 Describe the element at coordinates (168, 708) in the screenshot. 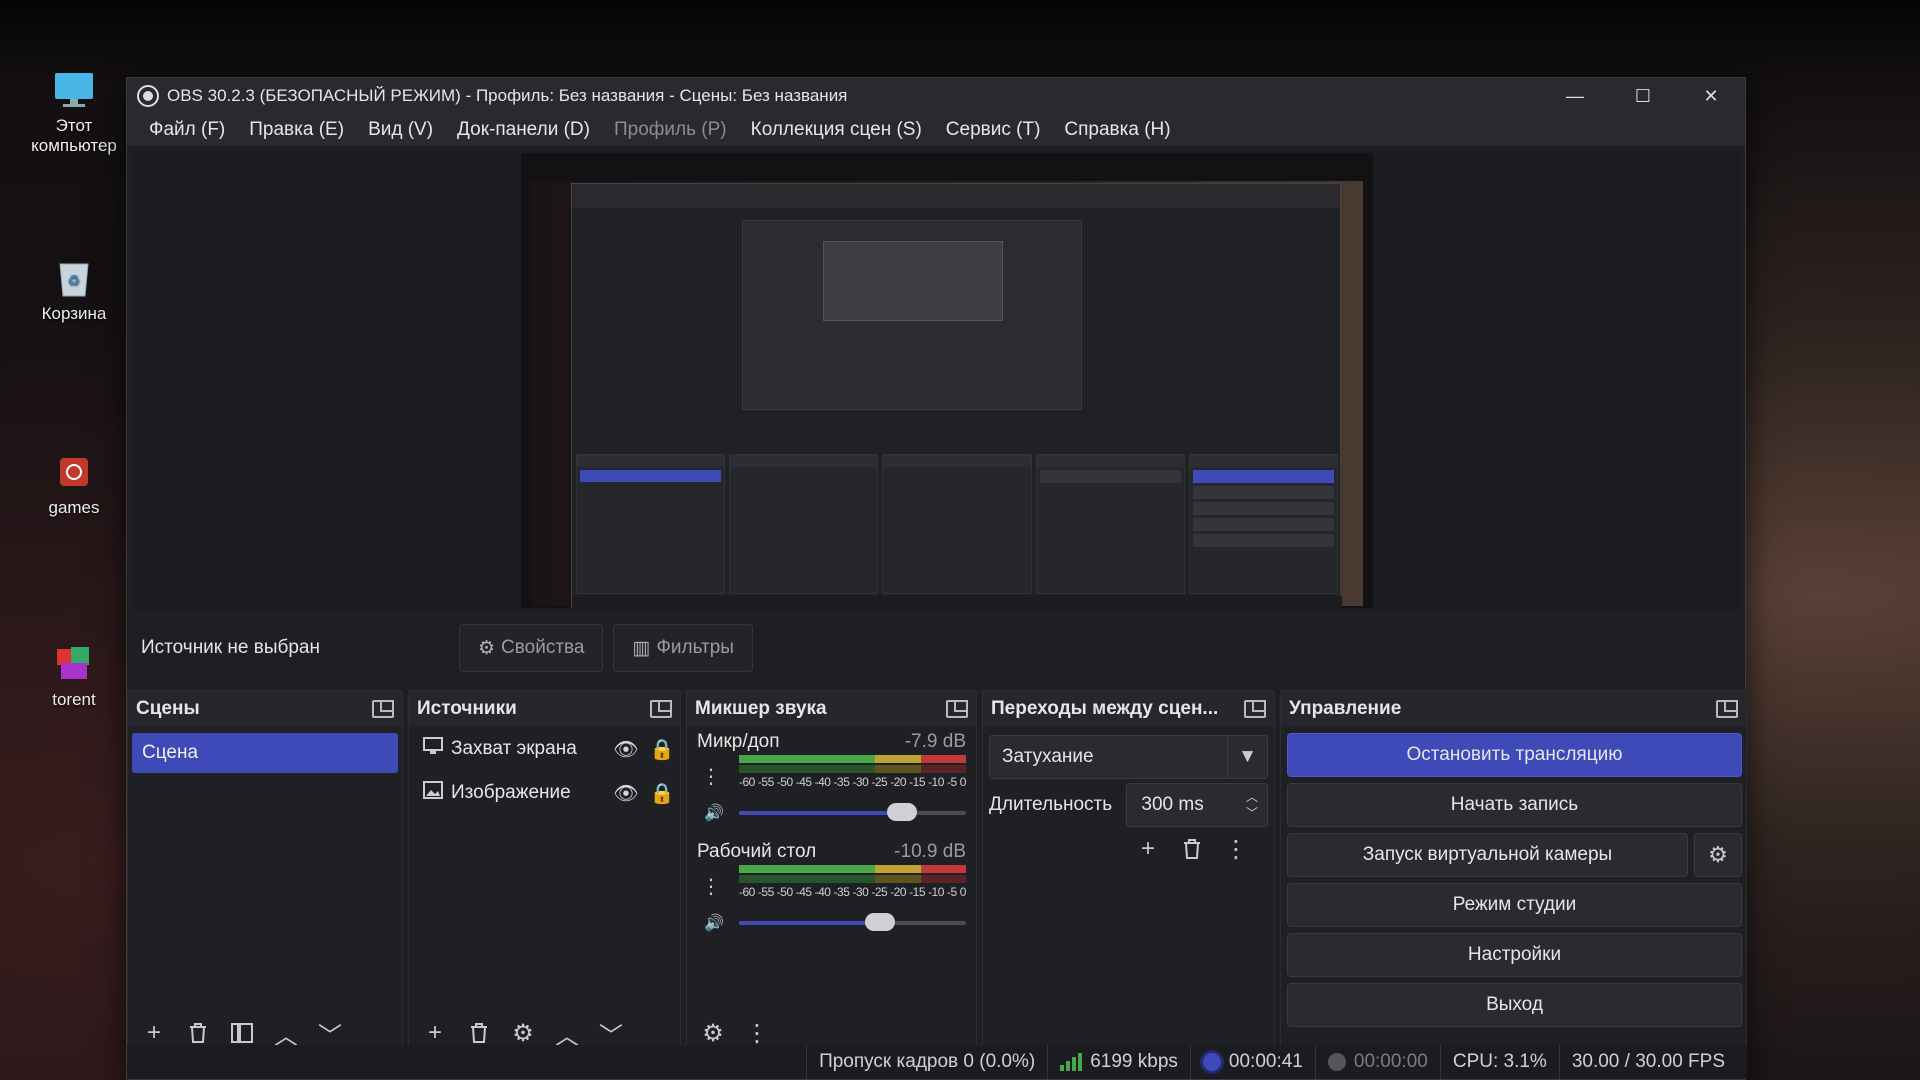

I see `scenes-title: Сцены` at that location.